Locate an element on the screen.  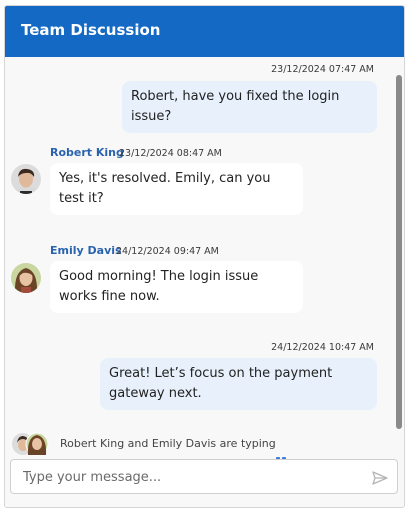
message-author: Robert King is located at coordinates (87, 152).